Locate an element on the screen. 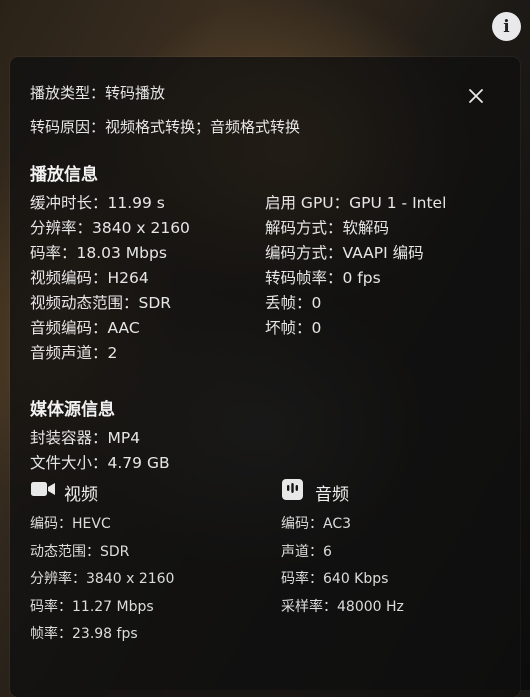  video-info-row: 分辨率：3840 x 2160 is located at coordinates (102, 579).